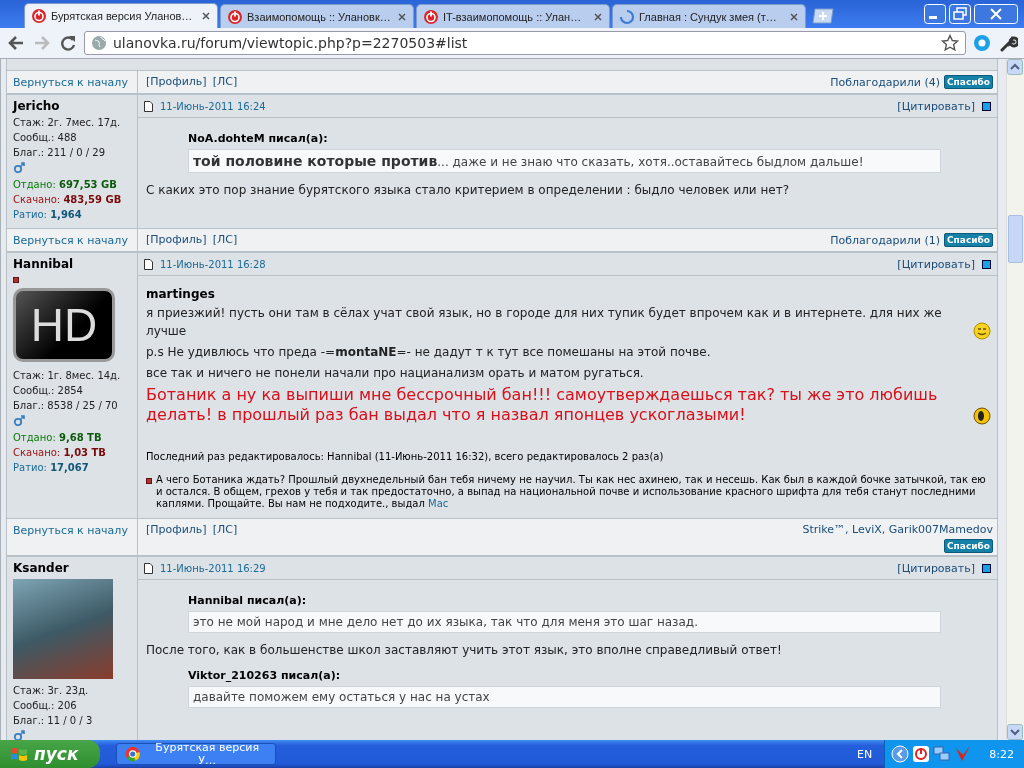  Describe the element at coordinates (248, 600) in the screenshot. I see `quote-author: Hannibal писал(а):` at that location.